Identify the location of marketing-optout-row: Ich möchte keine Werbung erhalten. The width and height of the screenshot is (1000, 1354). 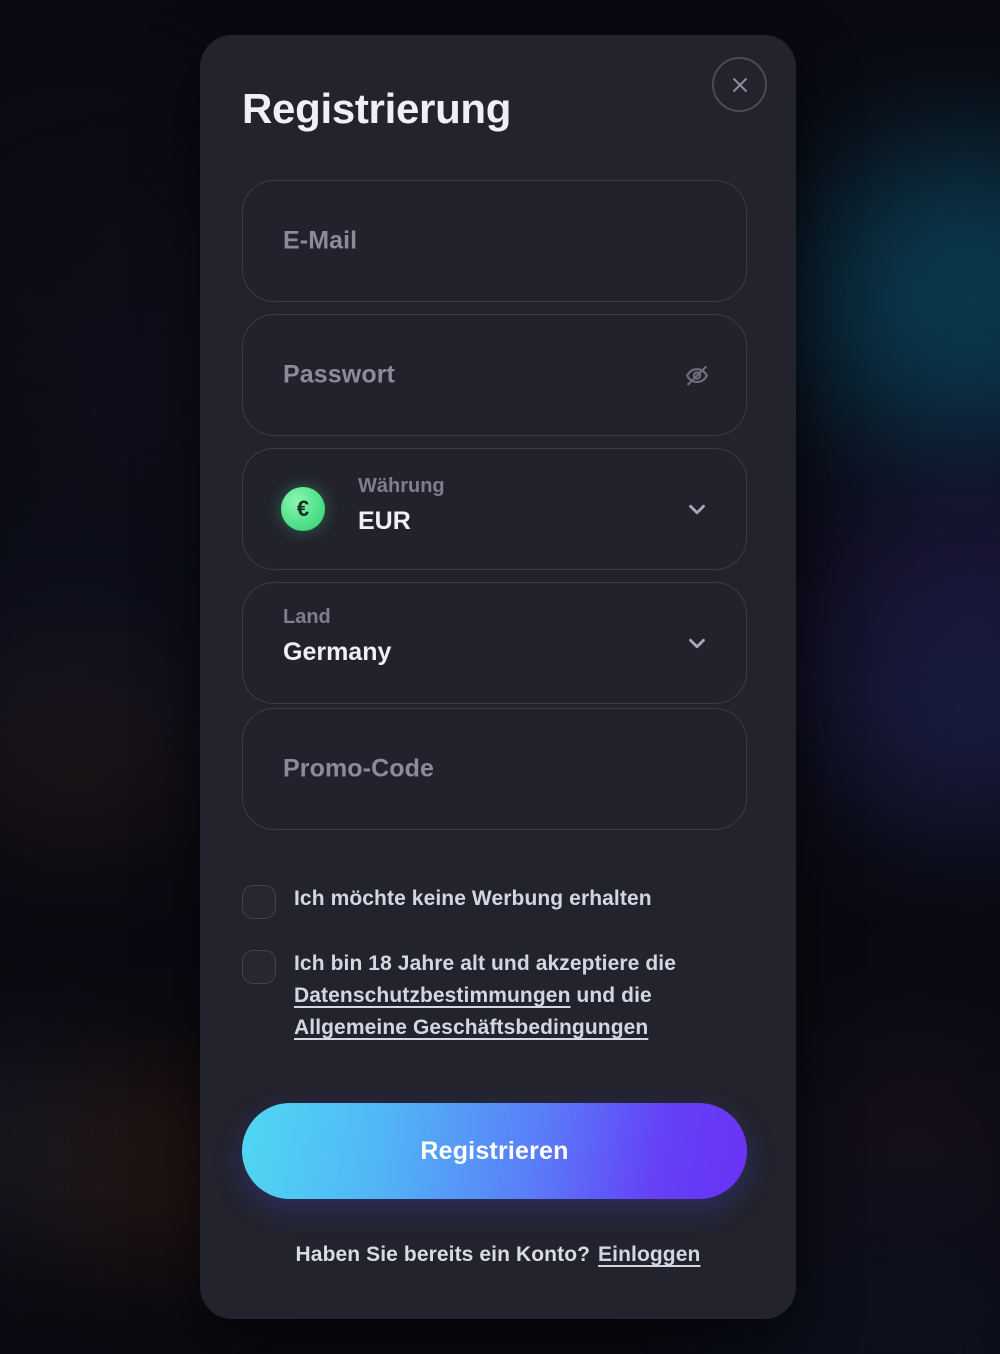
(497, 901).